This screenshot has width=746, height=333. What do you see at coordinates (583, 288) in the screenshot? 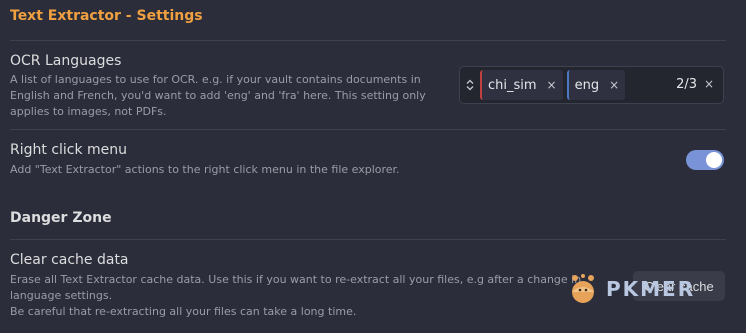
I see `pkmer-logo-icon` at bounding box center [583, 288].